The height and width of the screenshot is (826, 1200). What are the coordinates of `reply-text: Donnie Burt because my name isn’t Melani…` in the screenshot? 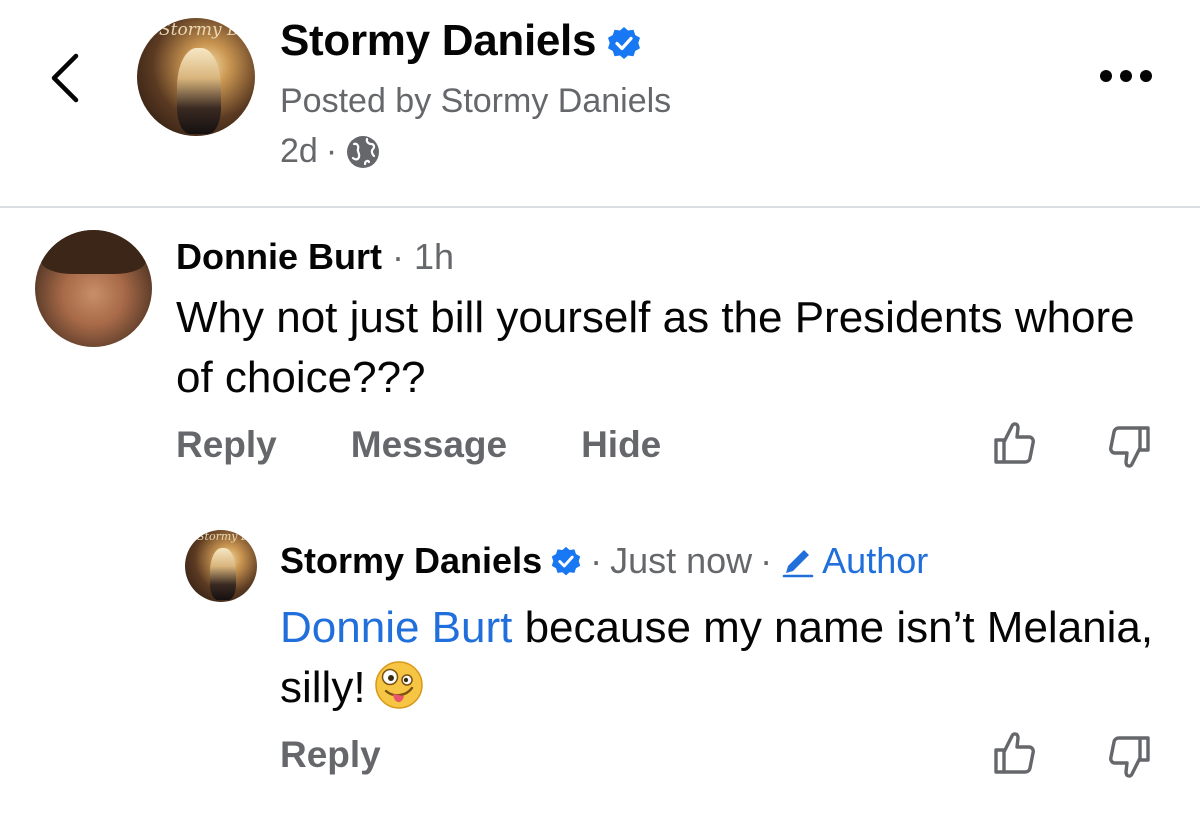 It's located at (720, 658).